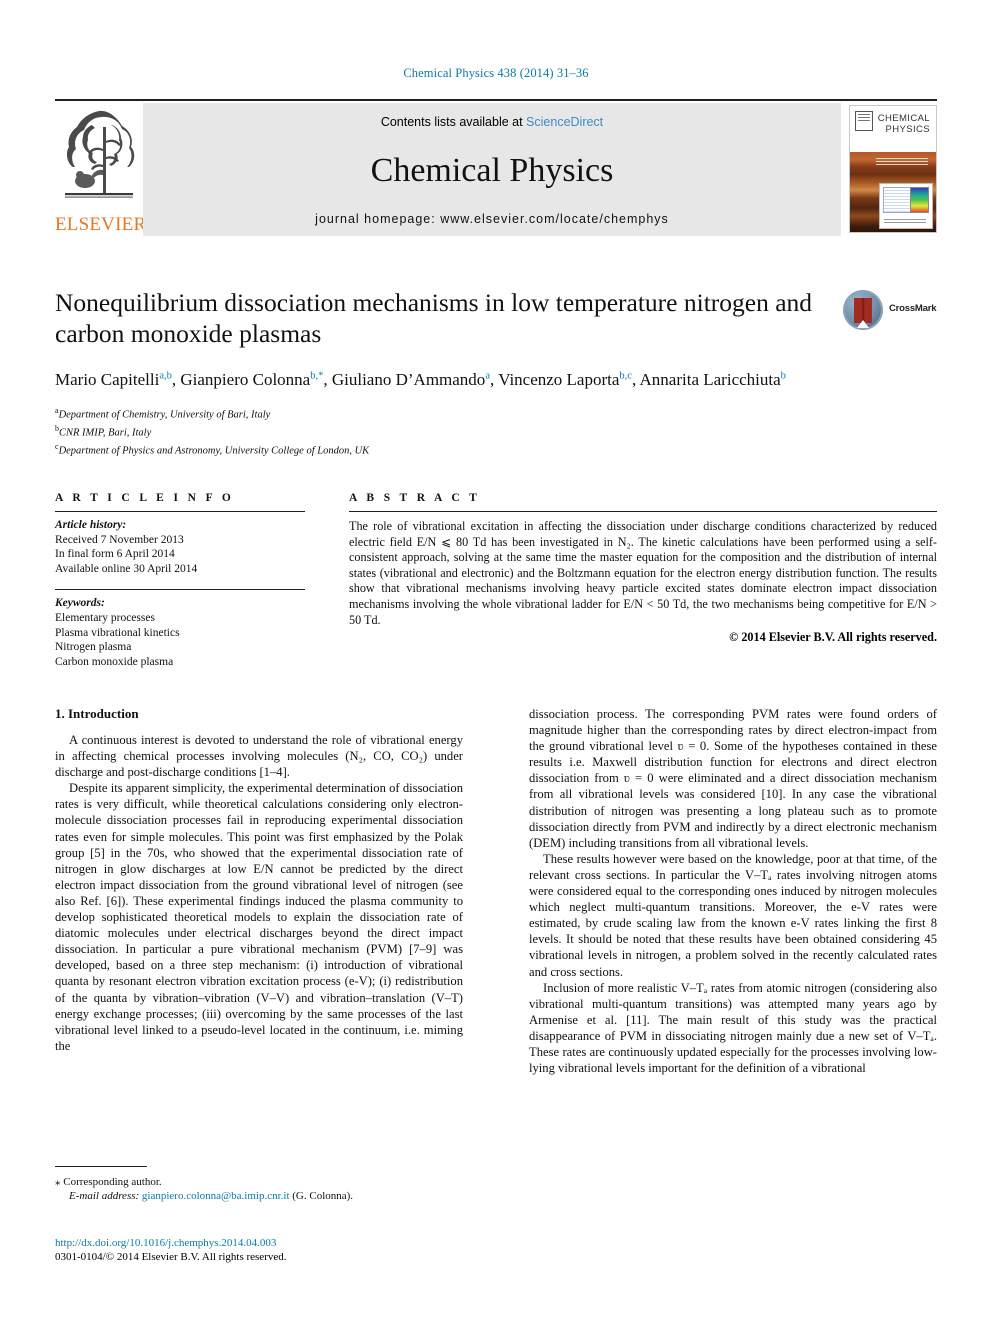  What do you see at coordinates (864, 121) in the screenshot?
I see `cover-elsevier-mark-icon` at bounding box center [864, 121].